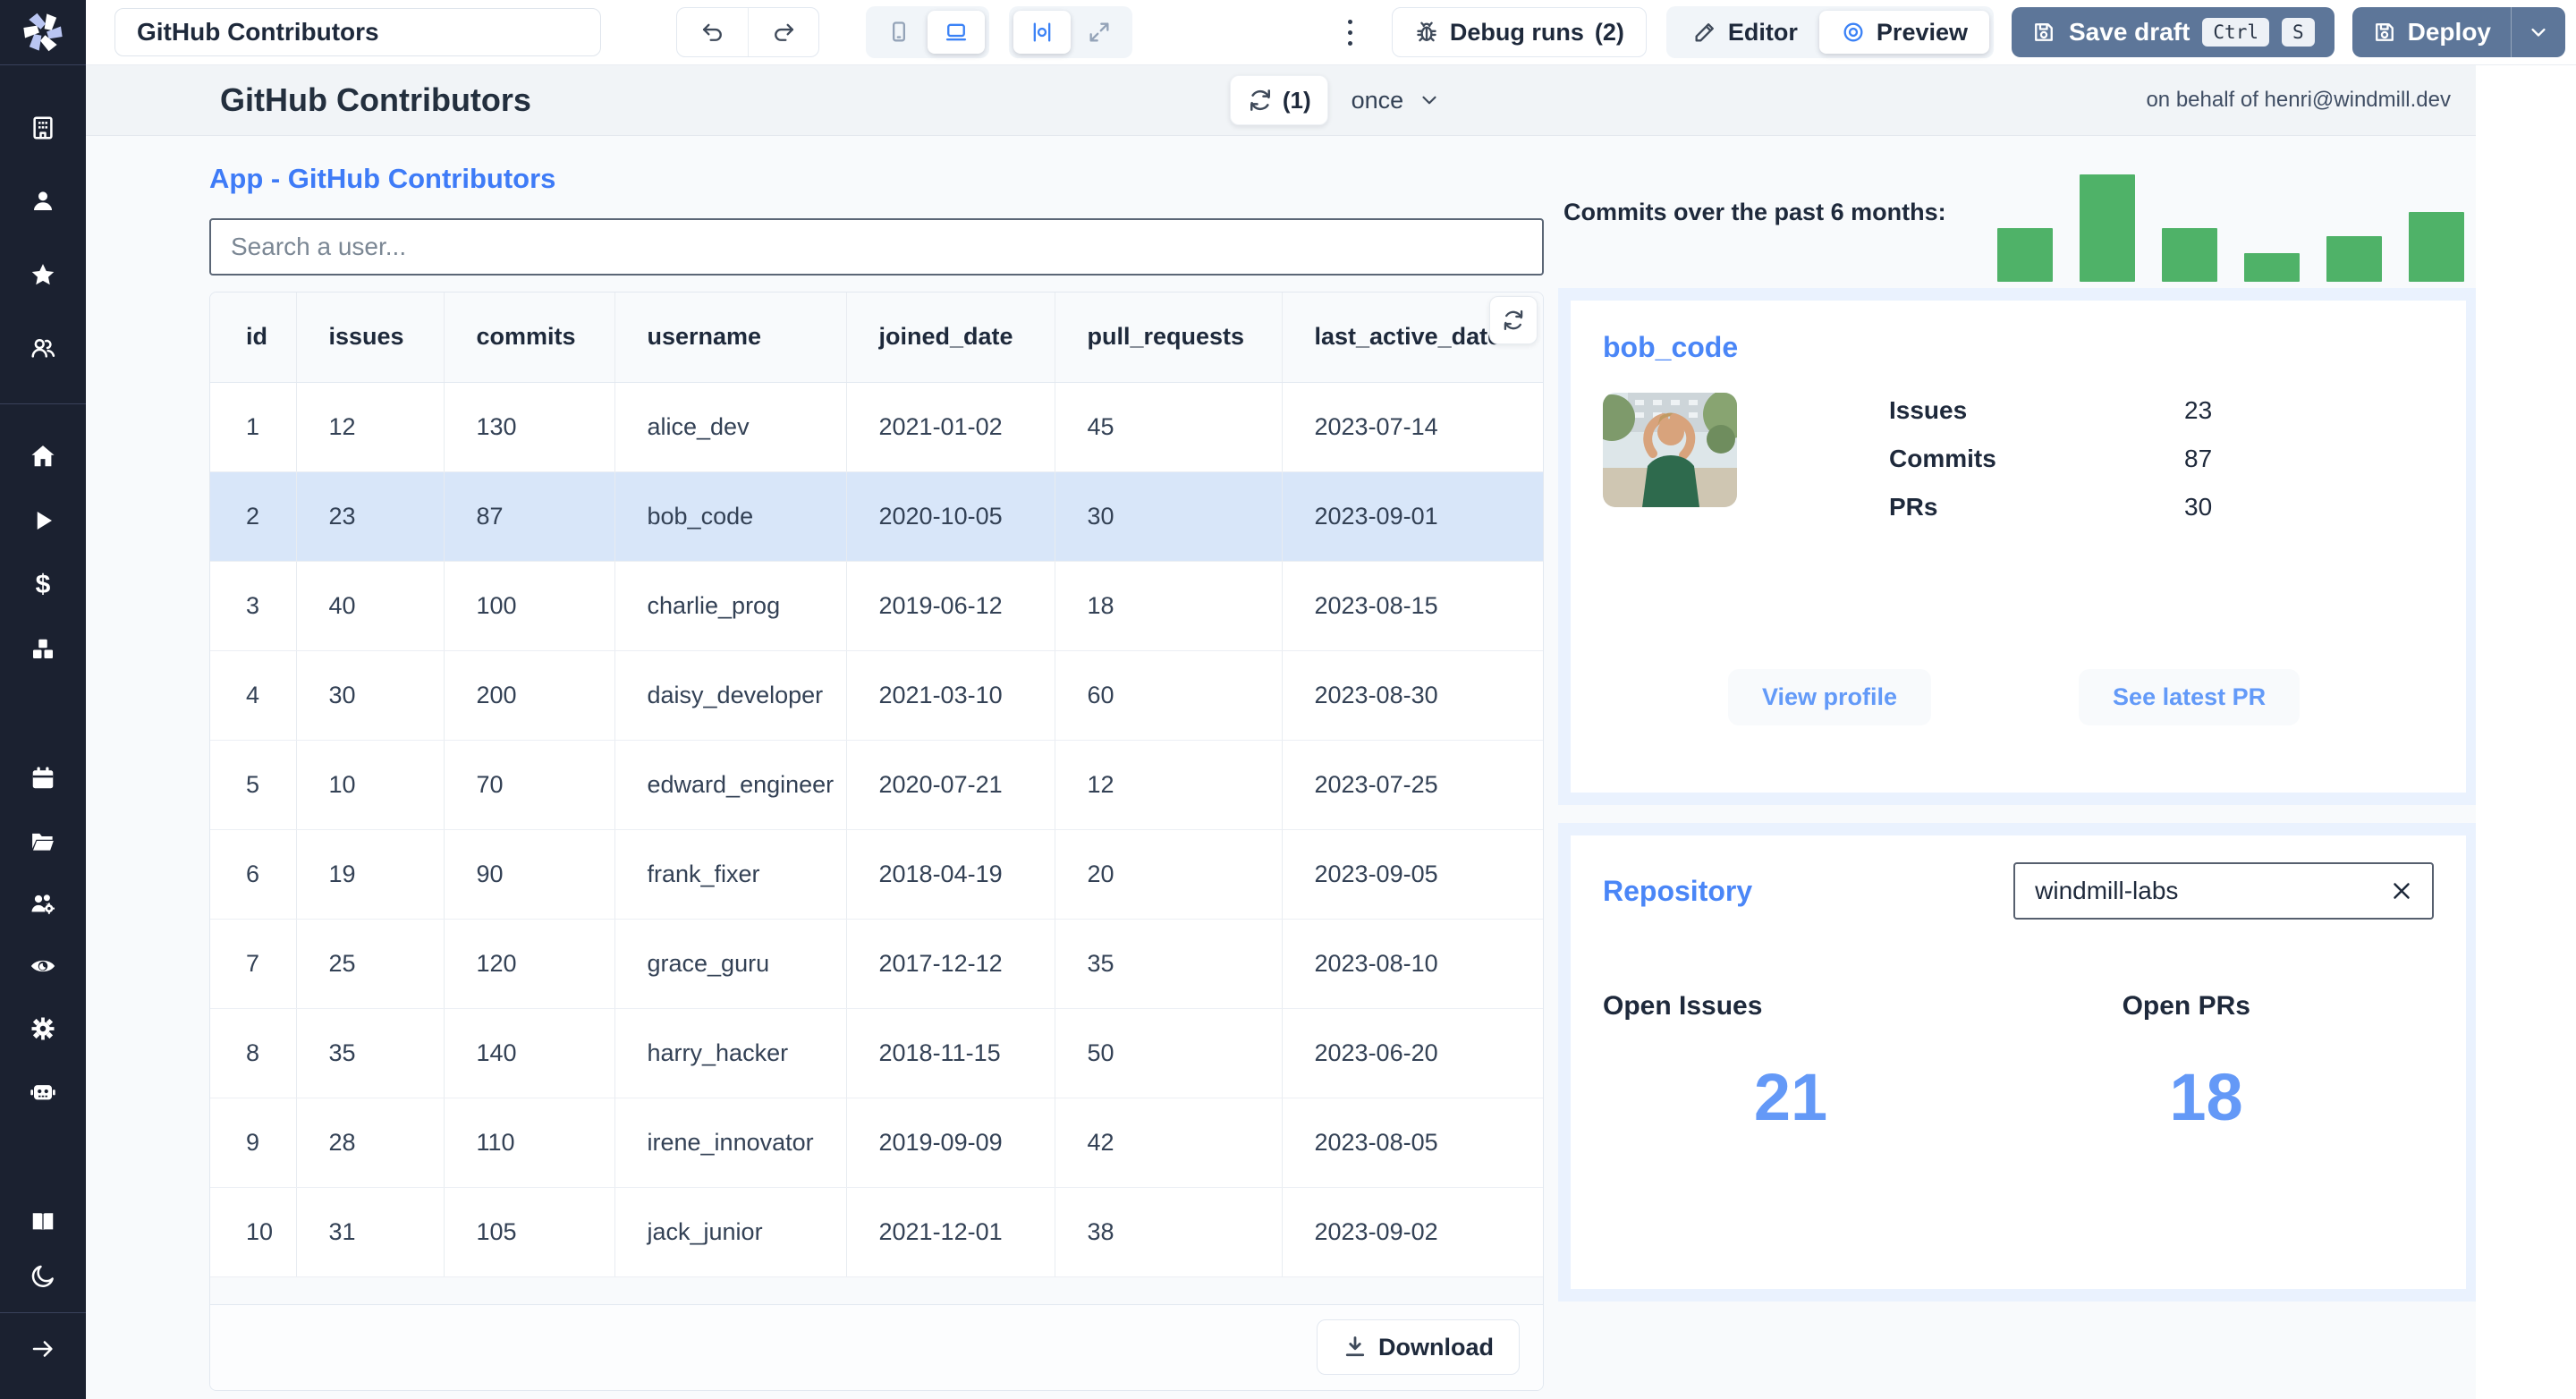  What do you see at coordinates (43, 841) in the screenshot?
I see `folder-icon` at bounding box center [43, 841].